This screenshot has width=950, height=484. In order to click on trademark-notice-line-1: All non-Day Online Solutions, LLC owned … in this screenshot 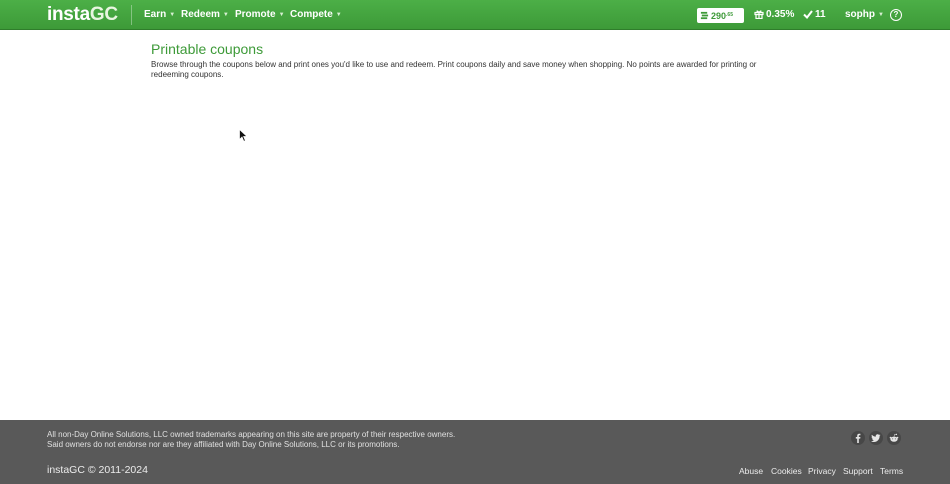, I will do `click(251, 434)`.